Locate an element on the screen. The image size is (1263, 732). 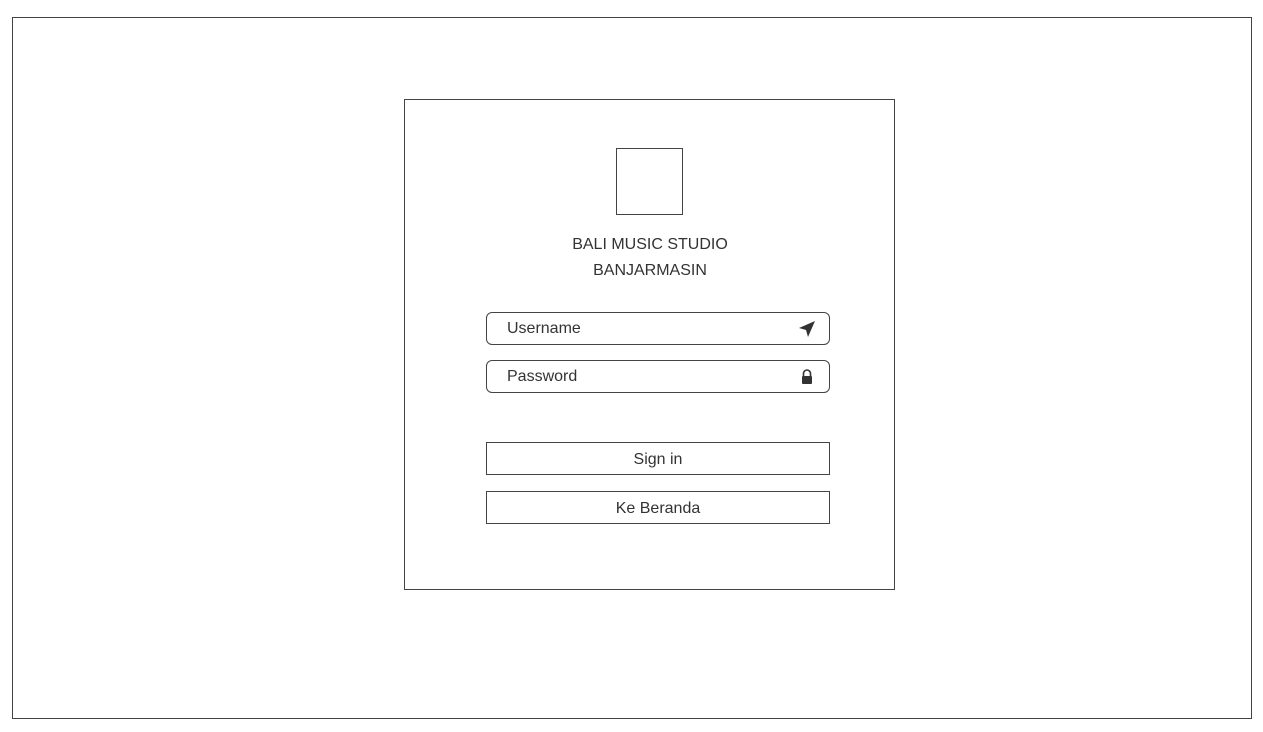
password-input is located at coordinates (658, 376).